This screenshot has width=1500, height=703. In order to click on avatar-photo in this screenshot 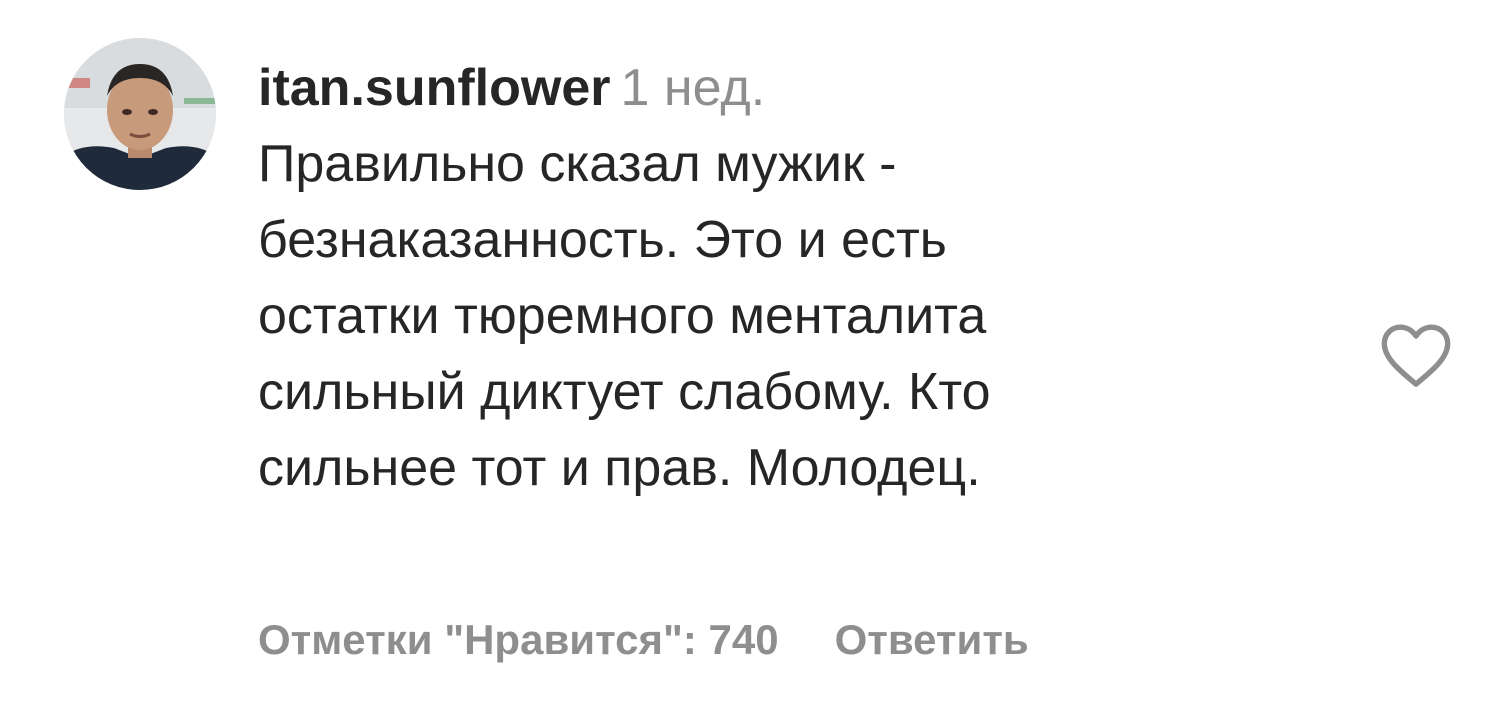, I will do `click(140, 114)`.